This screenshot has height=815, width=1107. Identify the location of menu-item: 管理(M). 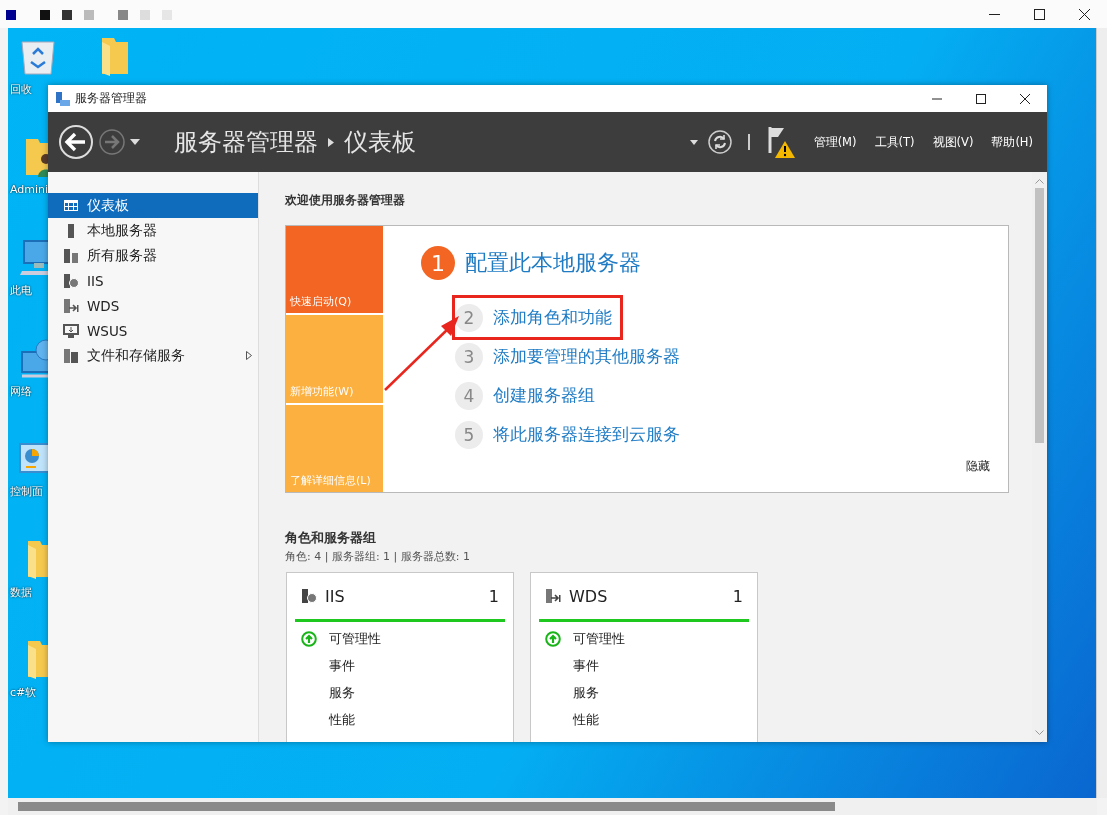
(835, 142).